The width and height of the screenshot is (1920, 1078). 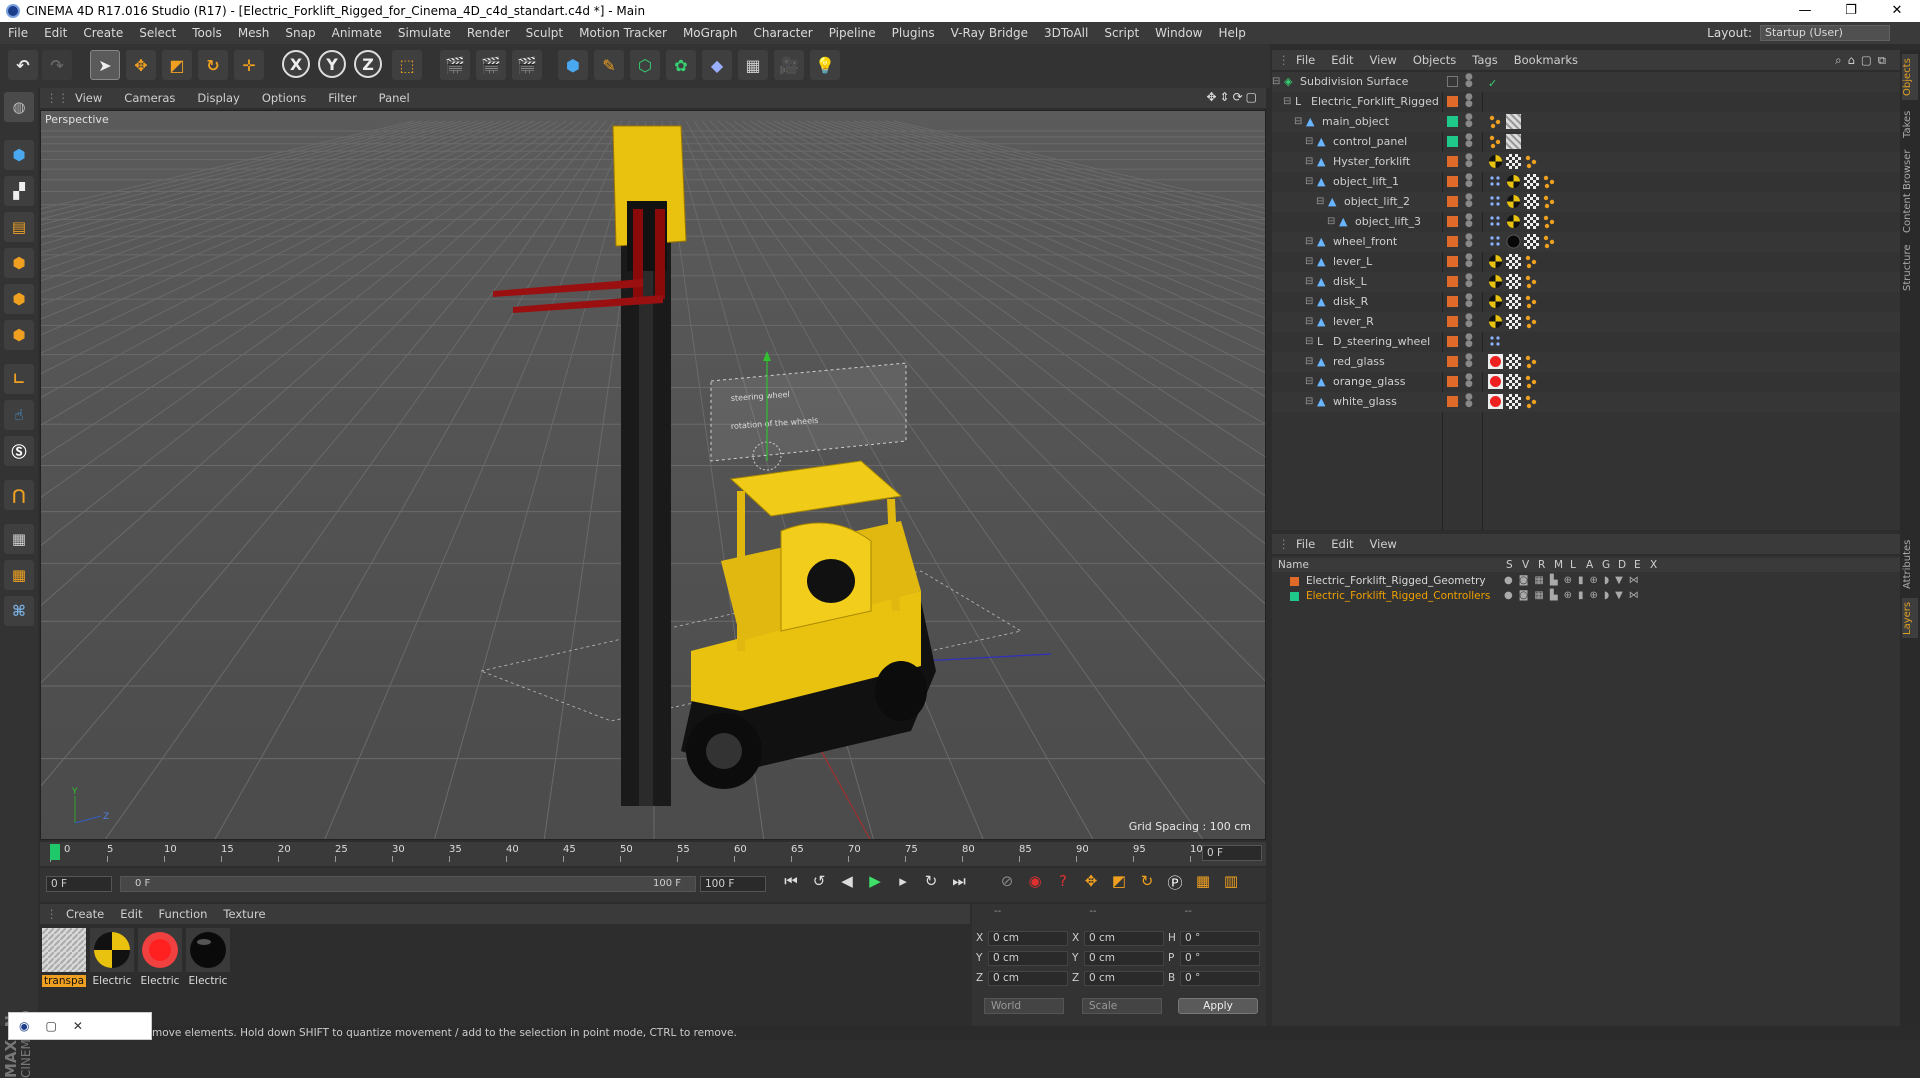 I want to click on object-row: ⊟ ▲ lever_L ● ●, so click(x=1586, y=262).